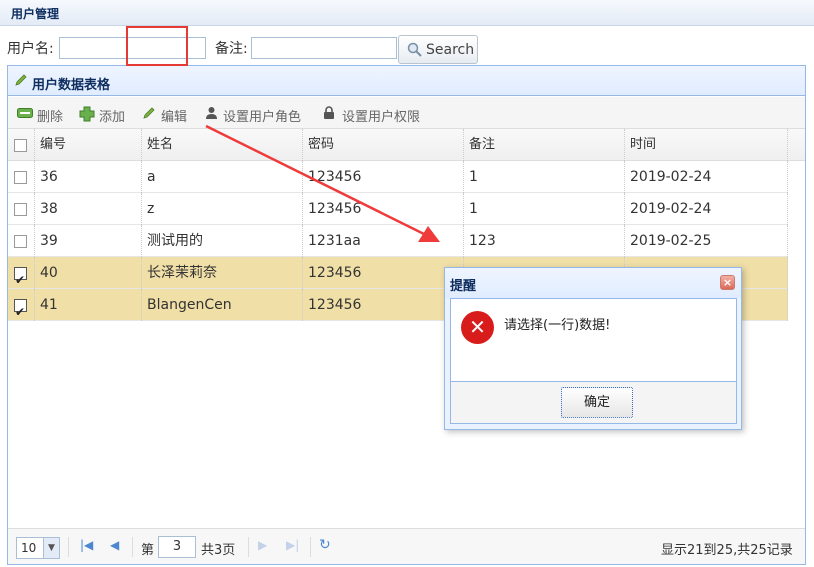 Image resolution: width=814 pixels, height=567 pixels. Describe the element at coordinates (593, 283) in the screenshot. I see `dialog-header: 提醒 ×` at that location.